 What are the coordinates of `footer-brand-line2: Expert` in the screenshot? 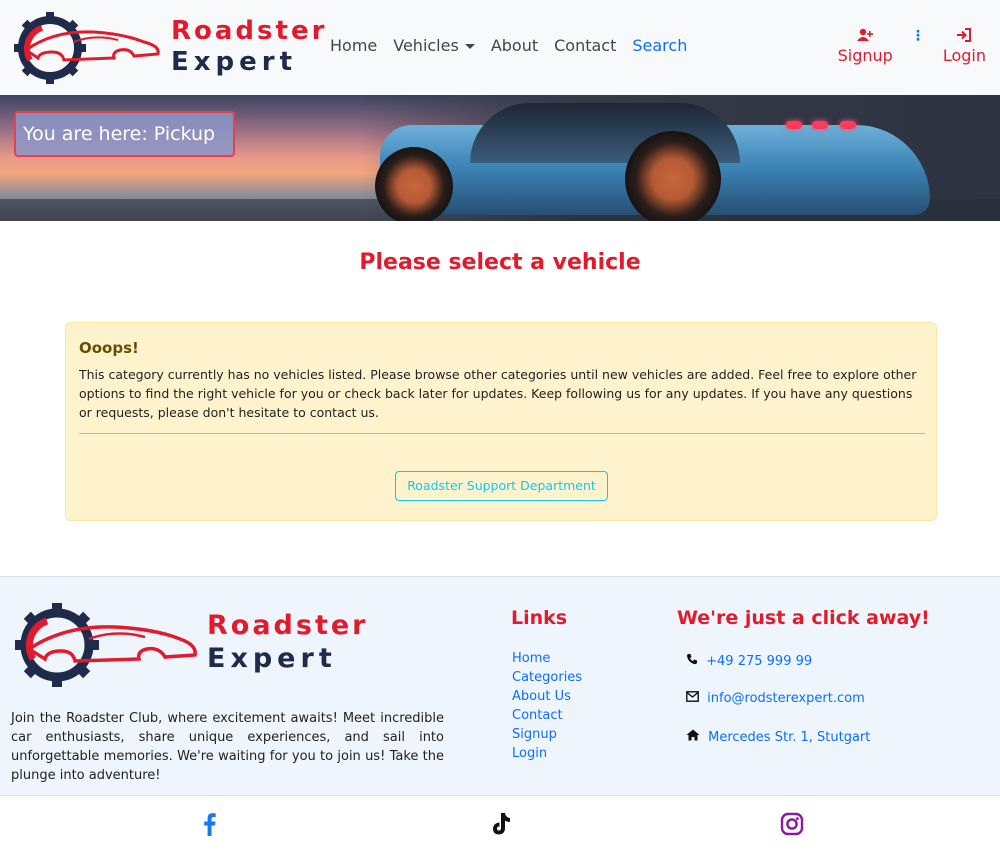 It's located at (272, 658).